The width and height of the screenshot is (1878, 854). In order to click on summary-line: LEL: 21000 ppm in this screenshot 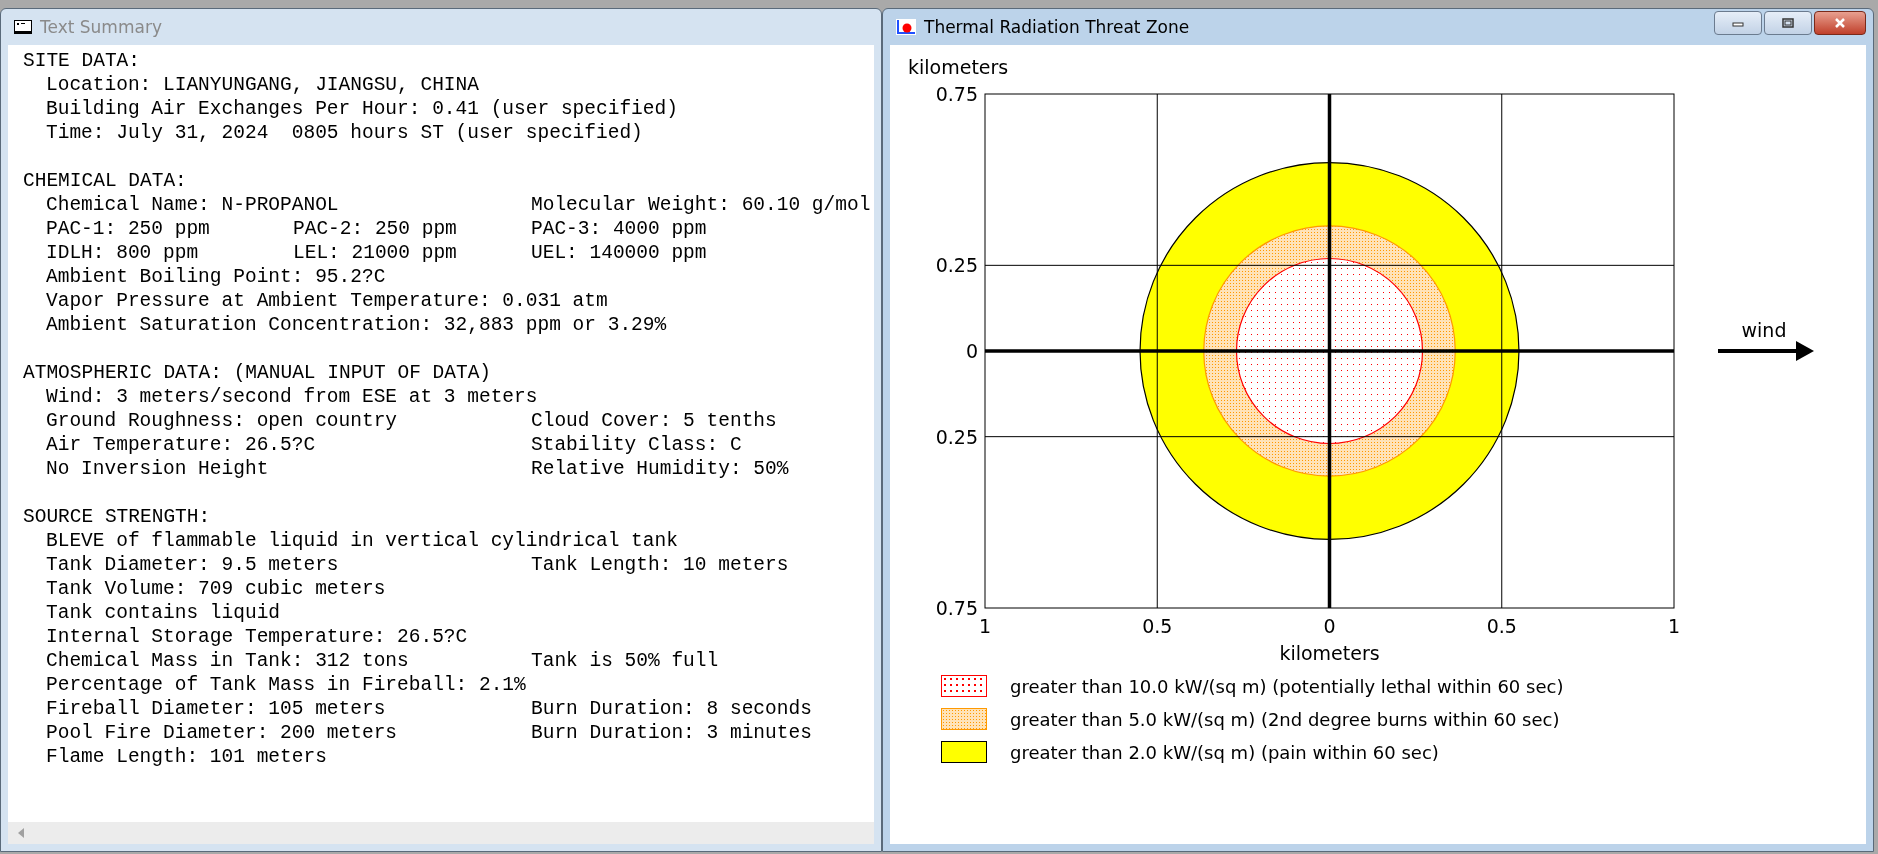, I will do `click(375, 253)`.